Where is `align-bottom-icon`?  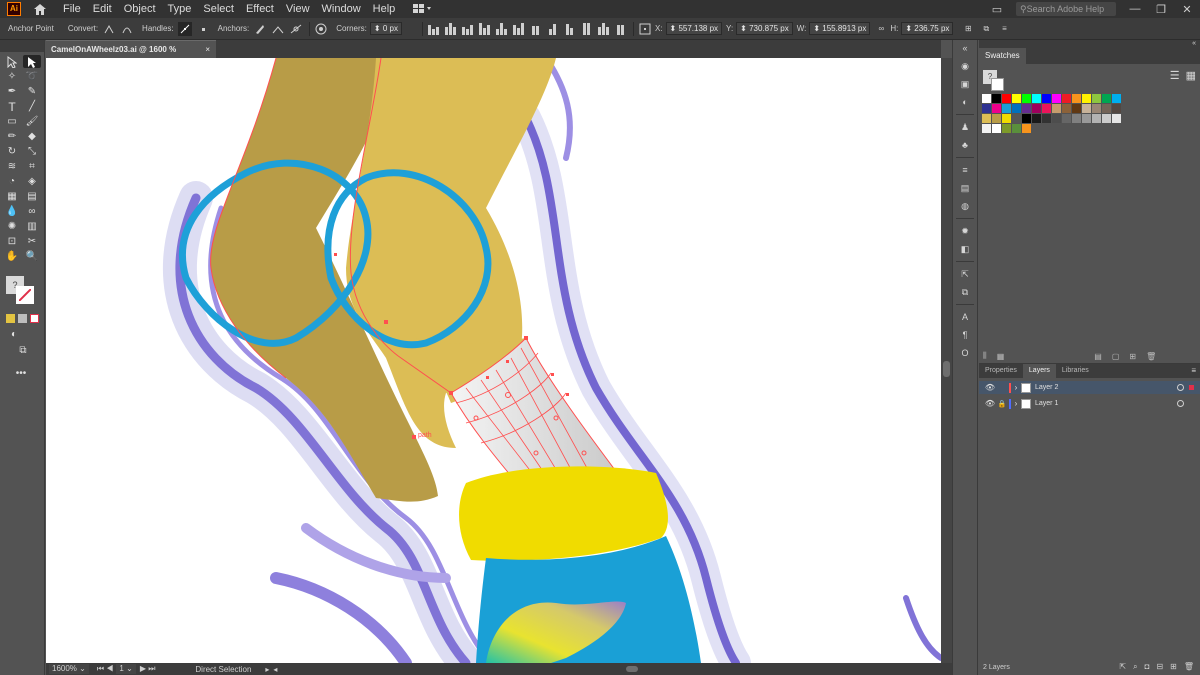 align-bottom-icon is located at coordinates (519, 28).